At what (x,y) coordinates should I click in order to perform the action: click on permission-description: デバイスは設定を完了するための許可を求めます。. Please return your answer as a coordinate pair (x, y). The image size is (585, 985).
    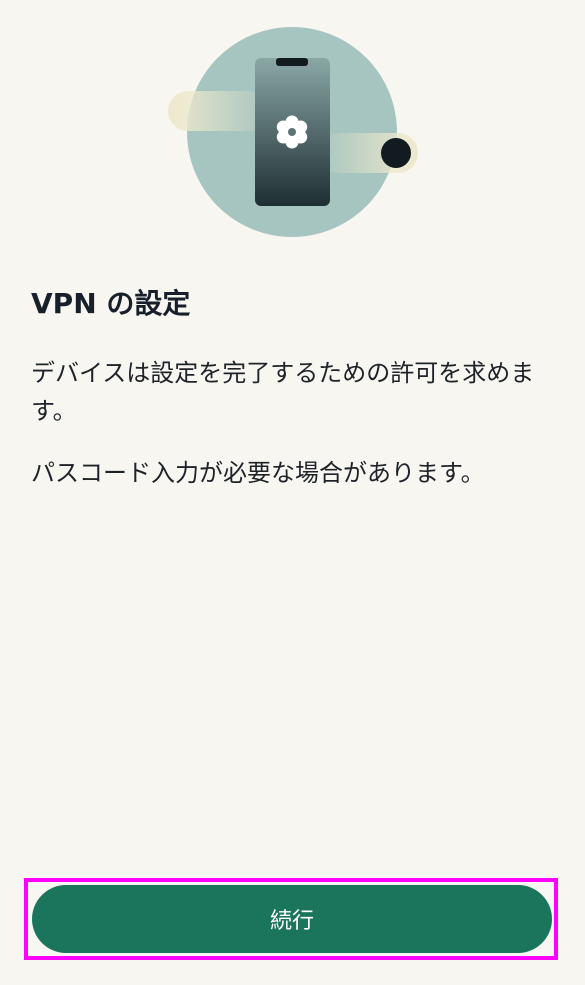
    Looking at the image, I should click on (283, 392).